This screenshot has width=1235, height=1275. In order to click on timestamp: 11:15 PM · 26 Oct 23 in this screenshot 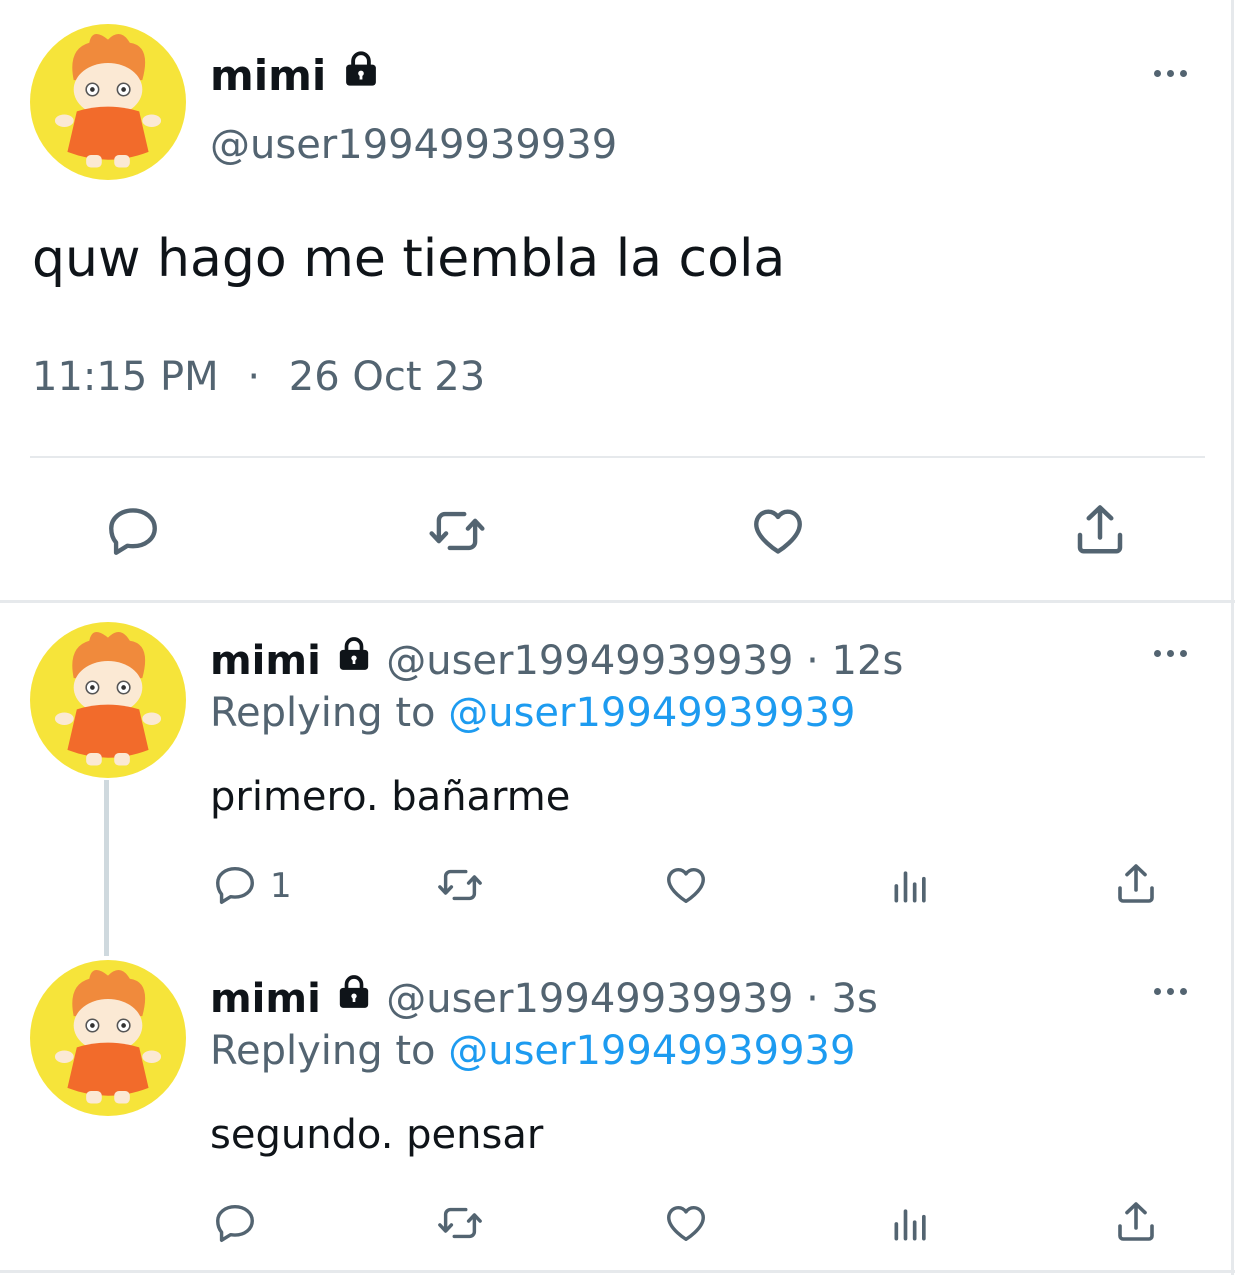, I will do `click(258, 377)`.